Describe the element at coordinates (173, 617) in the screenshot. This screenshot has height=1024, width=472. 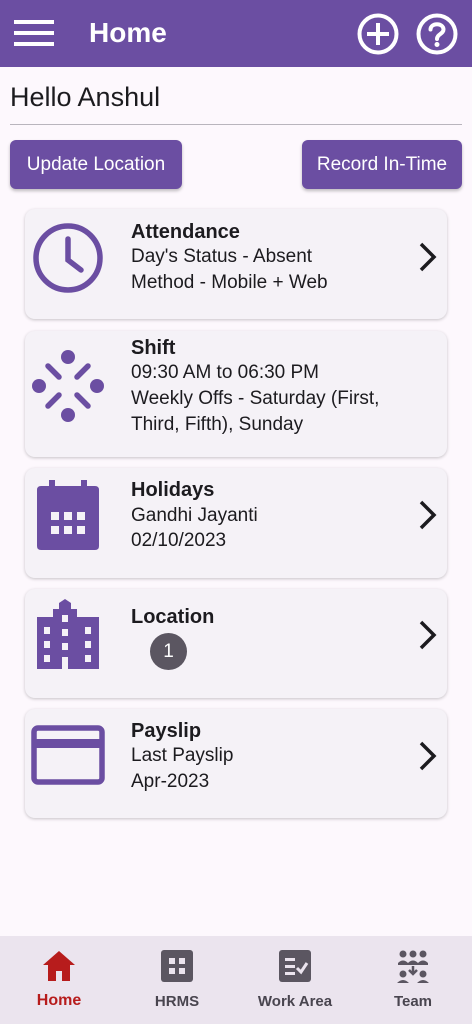
I see `location-title: Location` at that location.